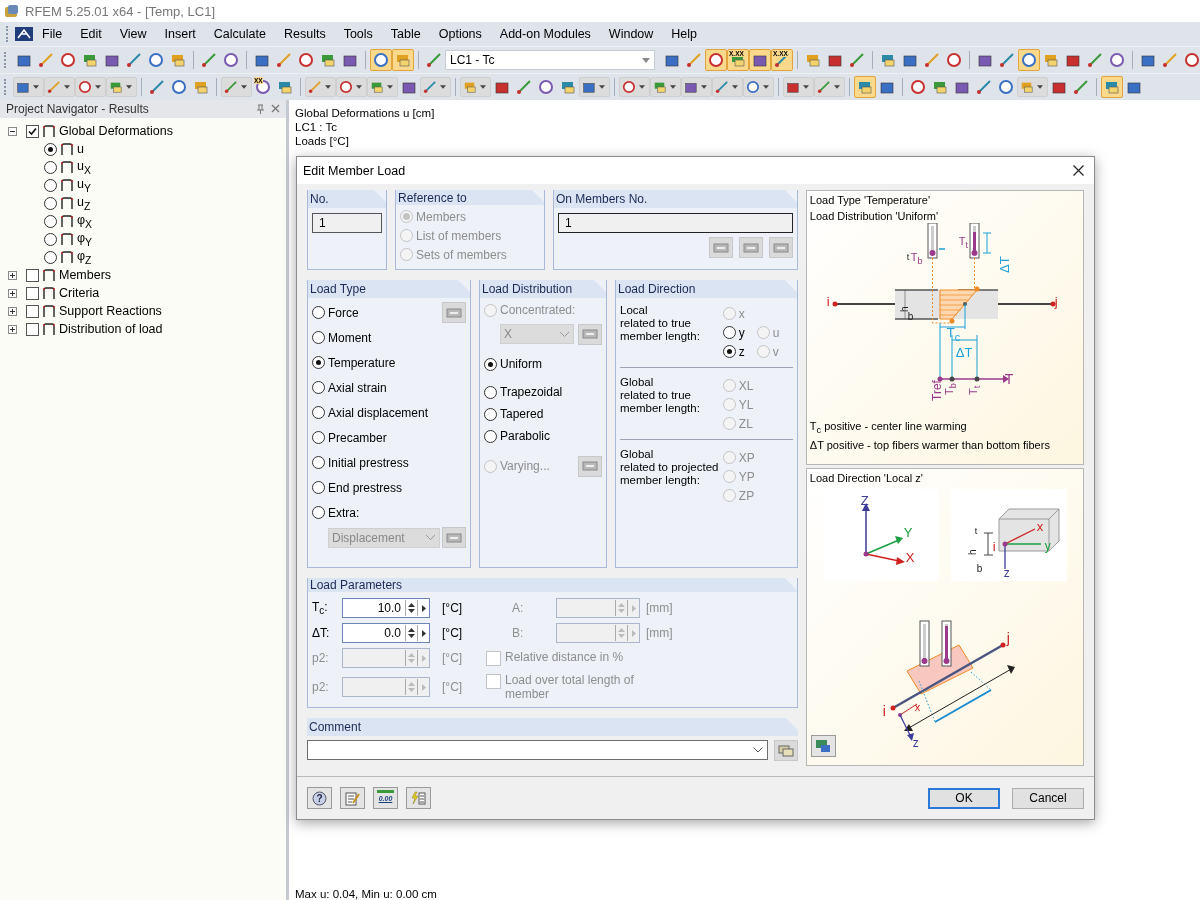  Describe the element at coordinates (24, 34) in the screenshot. I see `app-menu-icon` at that location.